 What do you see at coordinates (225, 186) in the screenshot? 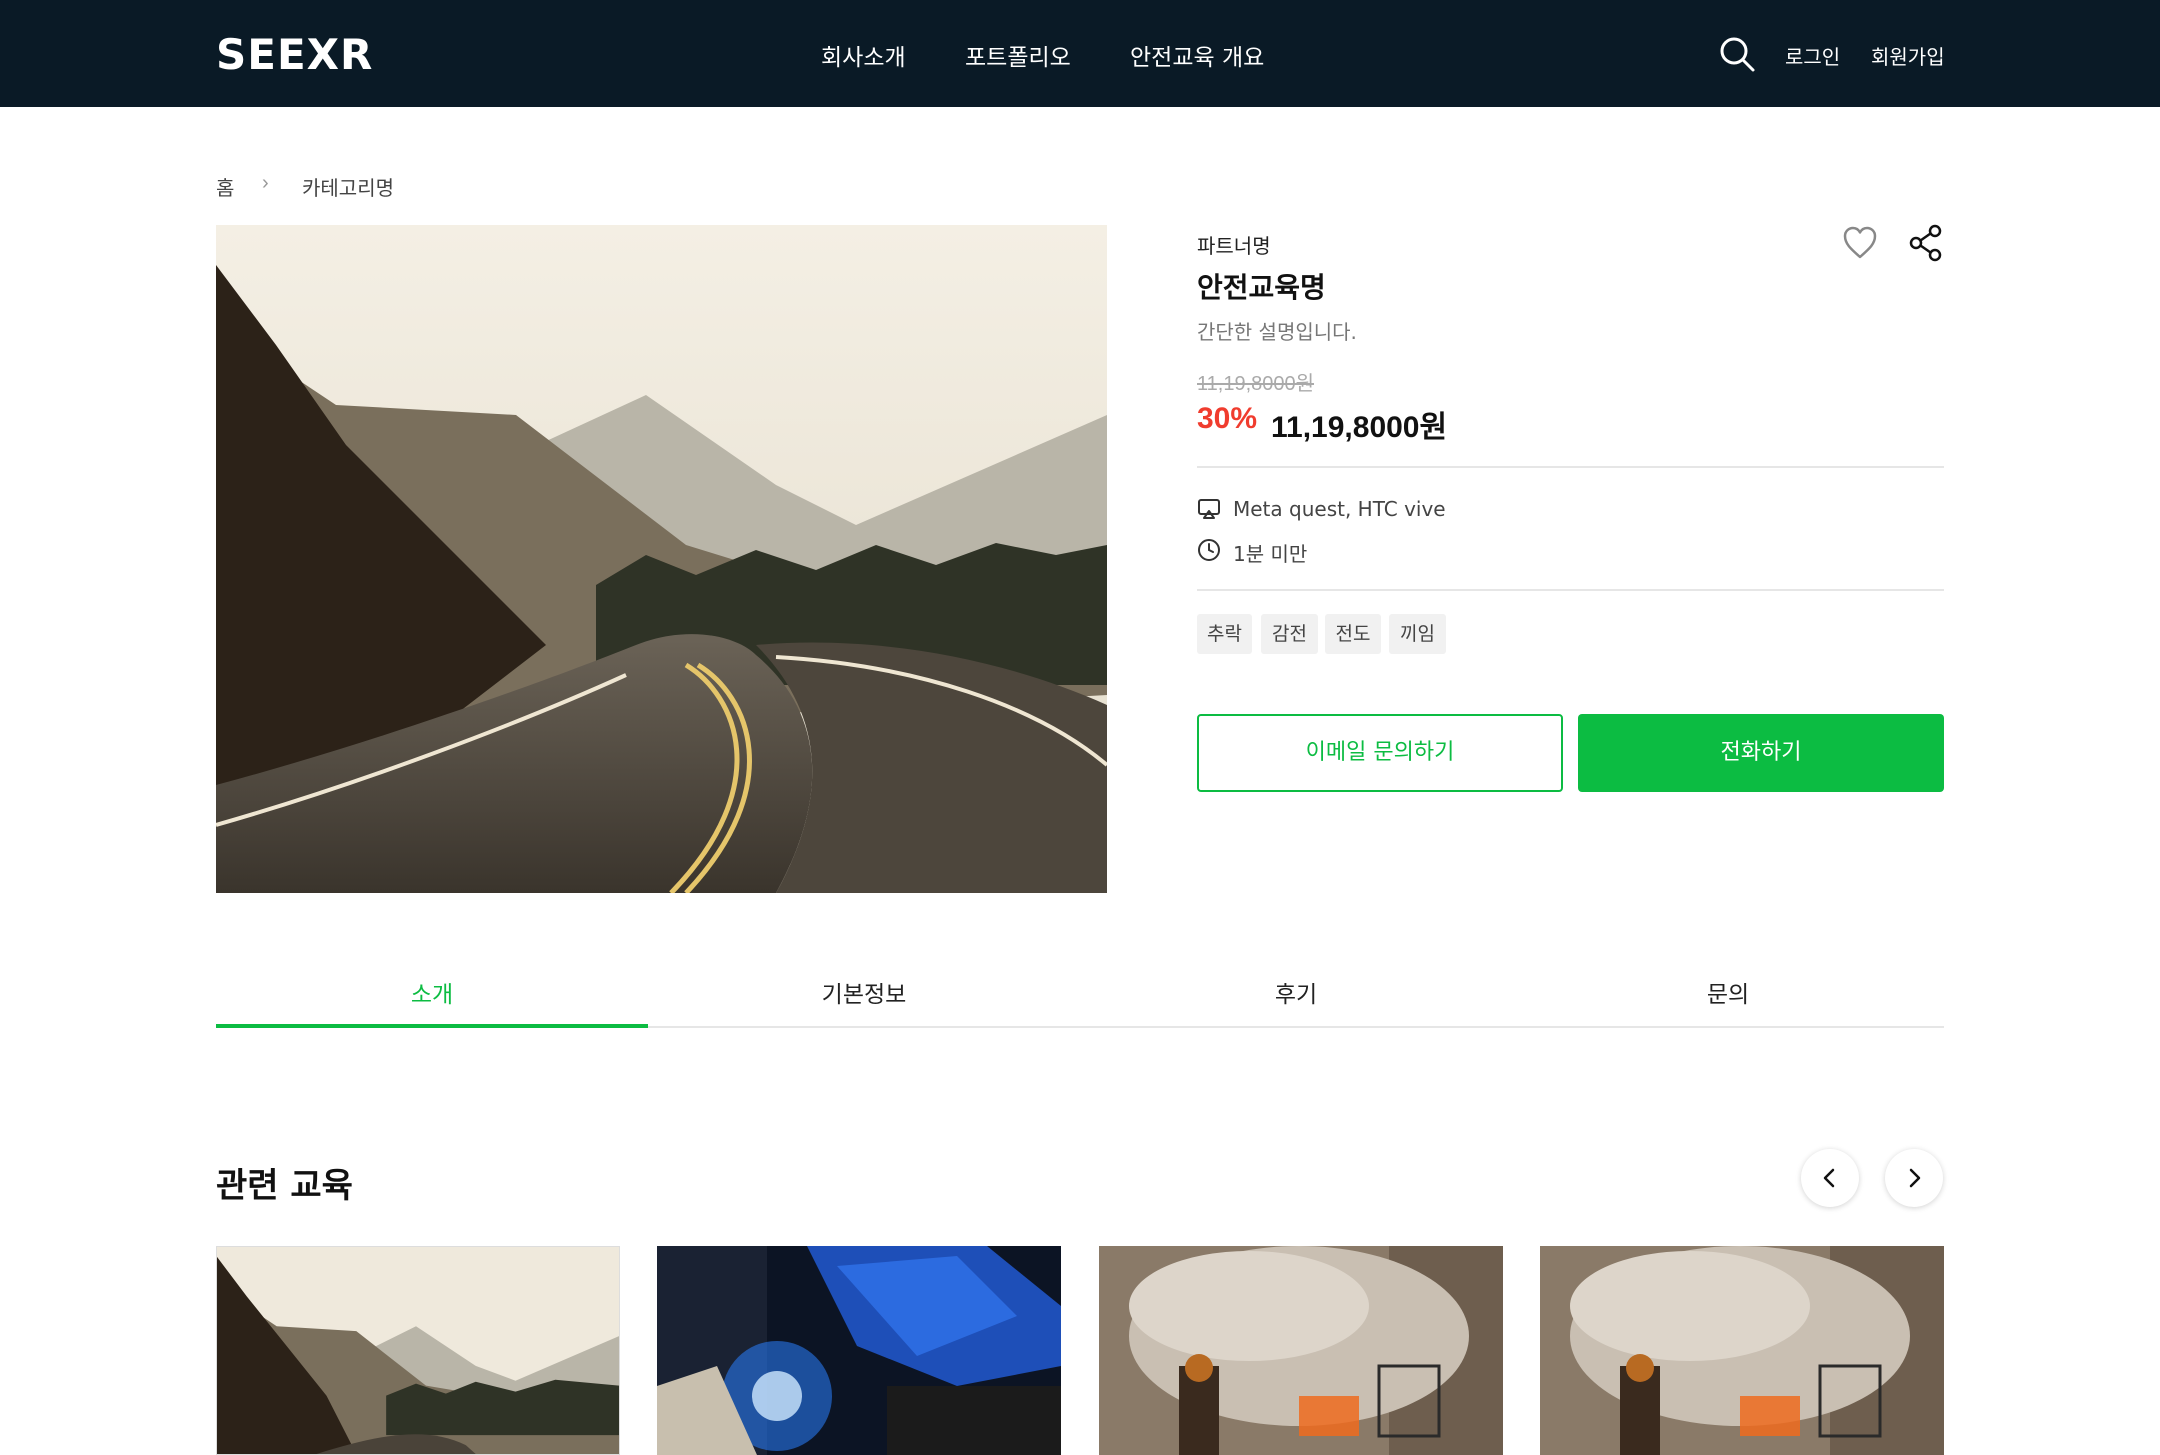
I see `breadcrumb-home: 홈` at bounding box center [225, 186].